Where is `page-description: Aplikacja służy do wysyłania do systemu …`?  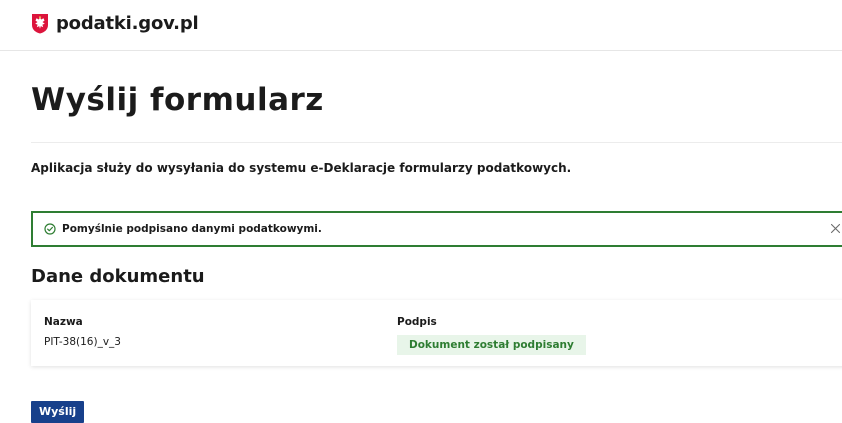
page-description: Aplikacja służy do wysyłania do systemu … is located at coordinates (301, 168).